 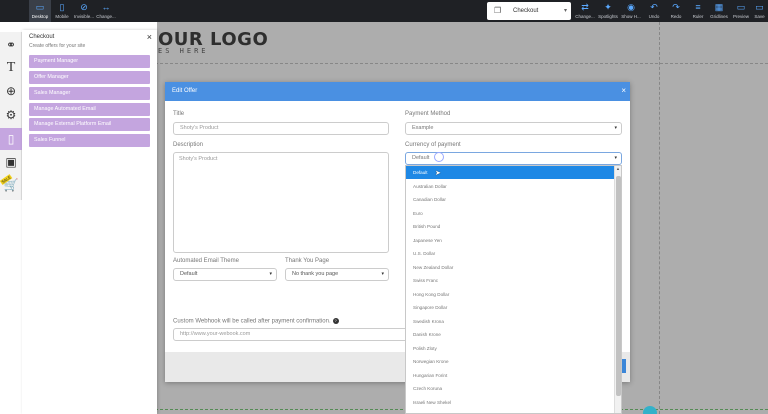 I want to click on tool-media: ▣, so click(x=11, y=162).